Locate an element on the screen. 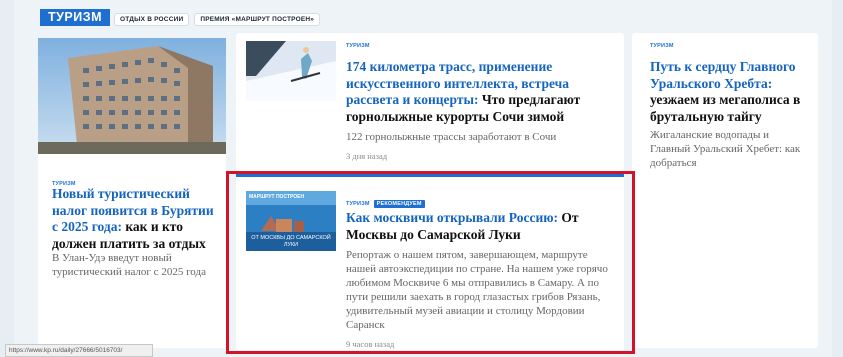  article-description: 122 горнолыжные трассы заработают в Сочи is located at coordinates (451, 137).